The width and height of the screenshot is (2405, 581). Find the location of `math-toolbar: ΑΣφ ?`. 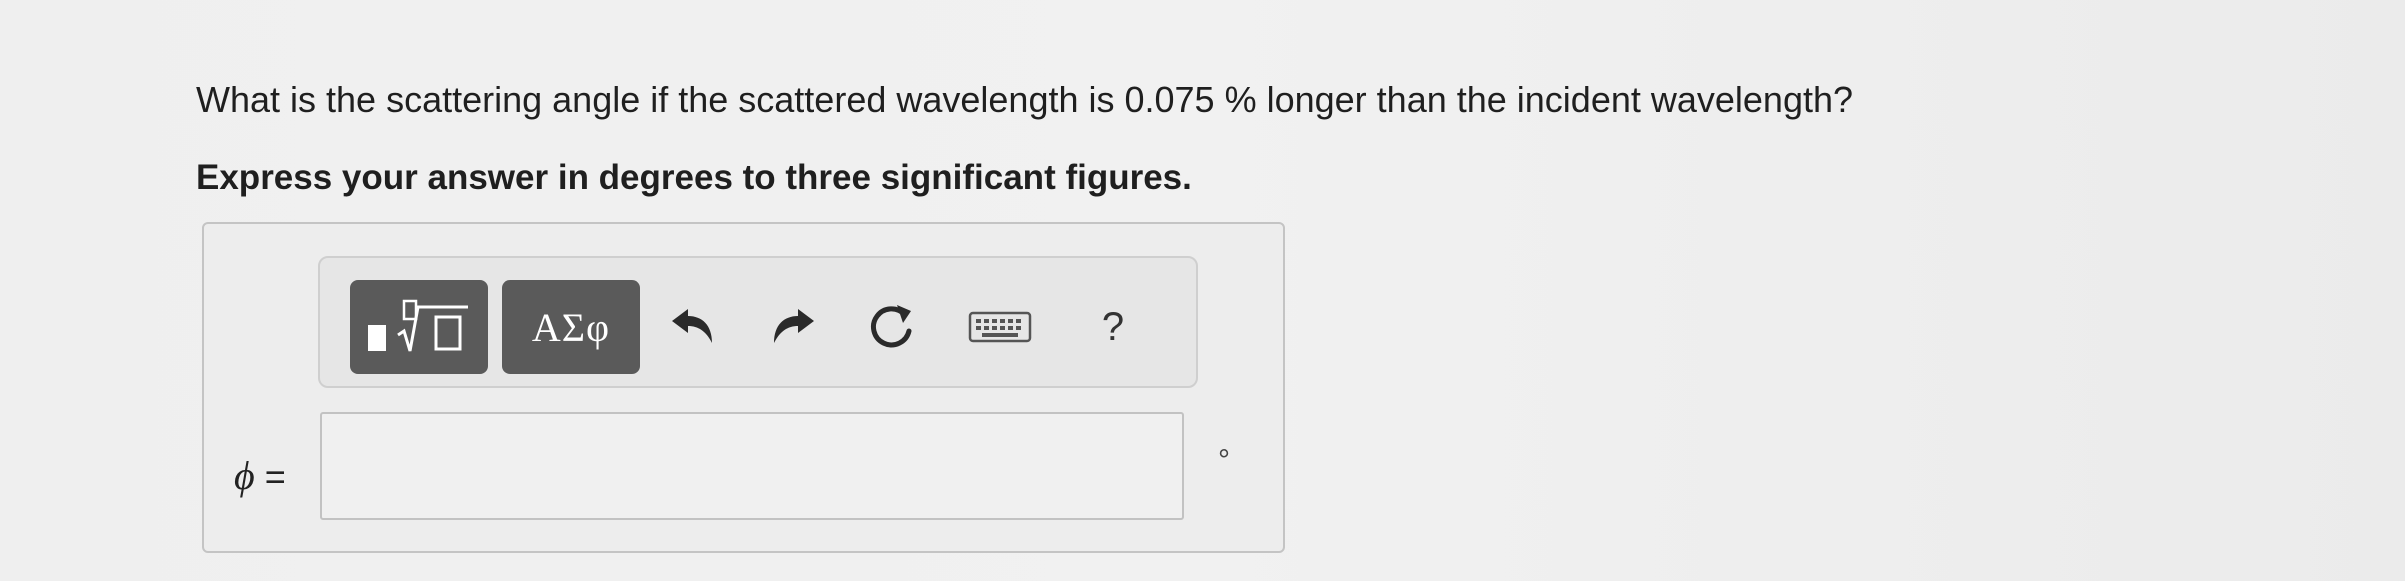

math-toolbar: ΑΣφ ? is located at coordinates (758, 322).